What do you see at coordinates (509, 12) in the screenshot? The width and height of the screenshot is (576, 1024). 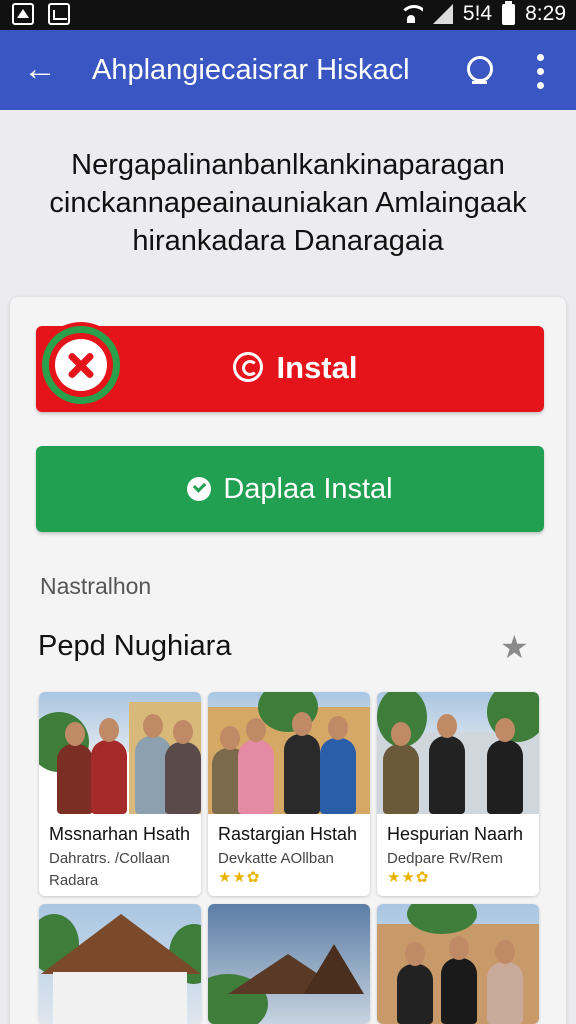 I see `battery-icon` at bounding box center [509, 12].